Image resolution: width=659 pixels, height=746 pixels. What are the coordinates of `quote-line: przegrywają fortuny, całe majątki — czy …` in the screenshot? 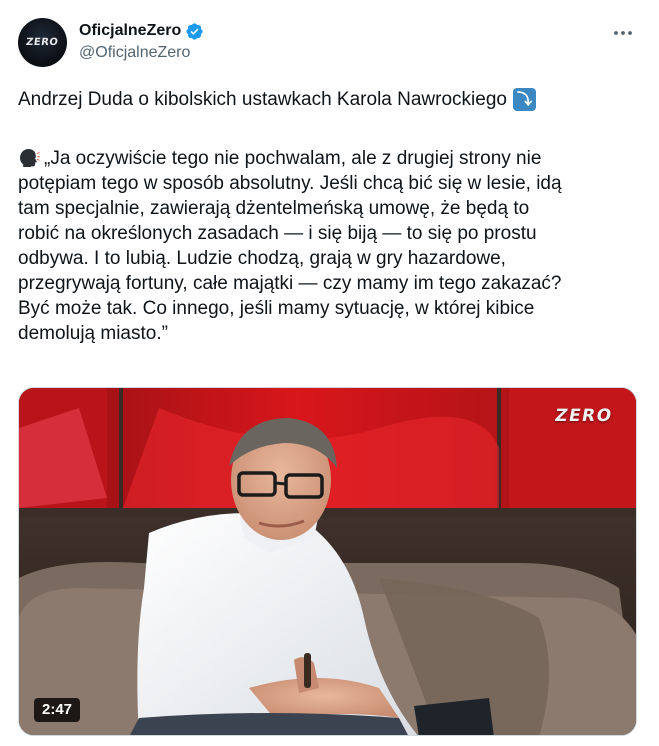 It's located at (290, 283).